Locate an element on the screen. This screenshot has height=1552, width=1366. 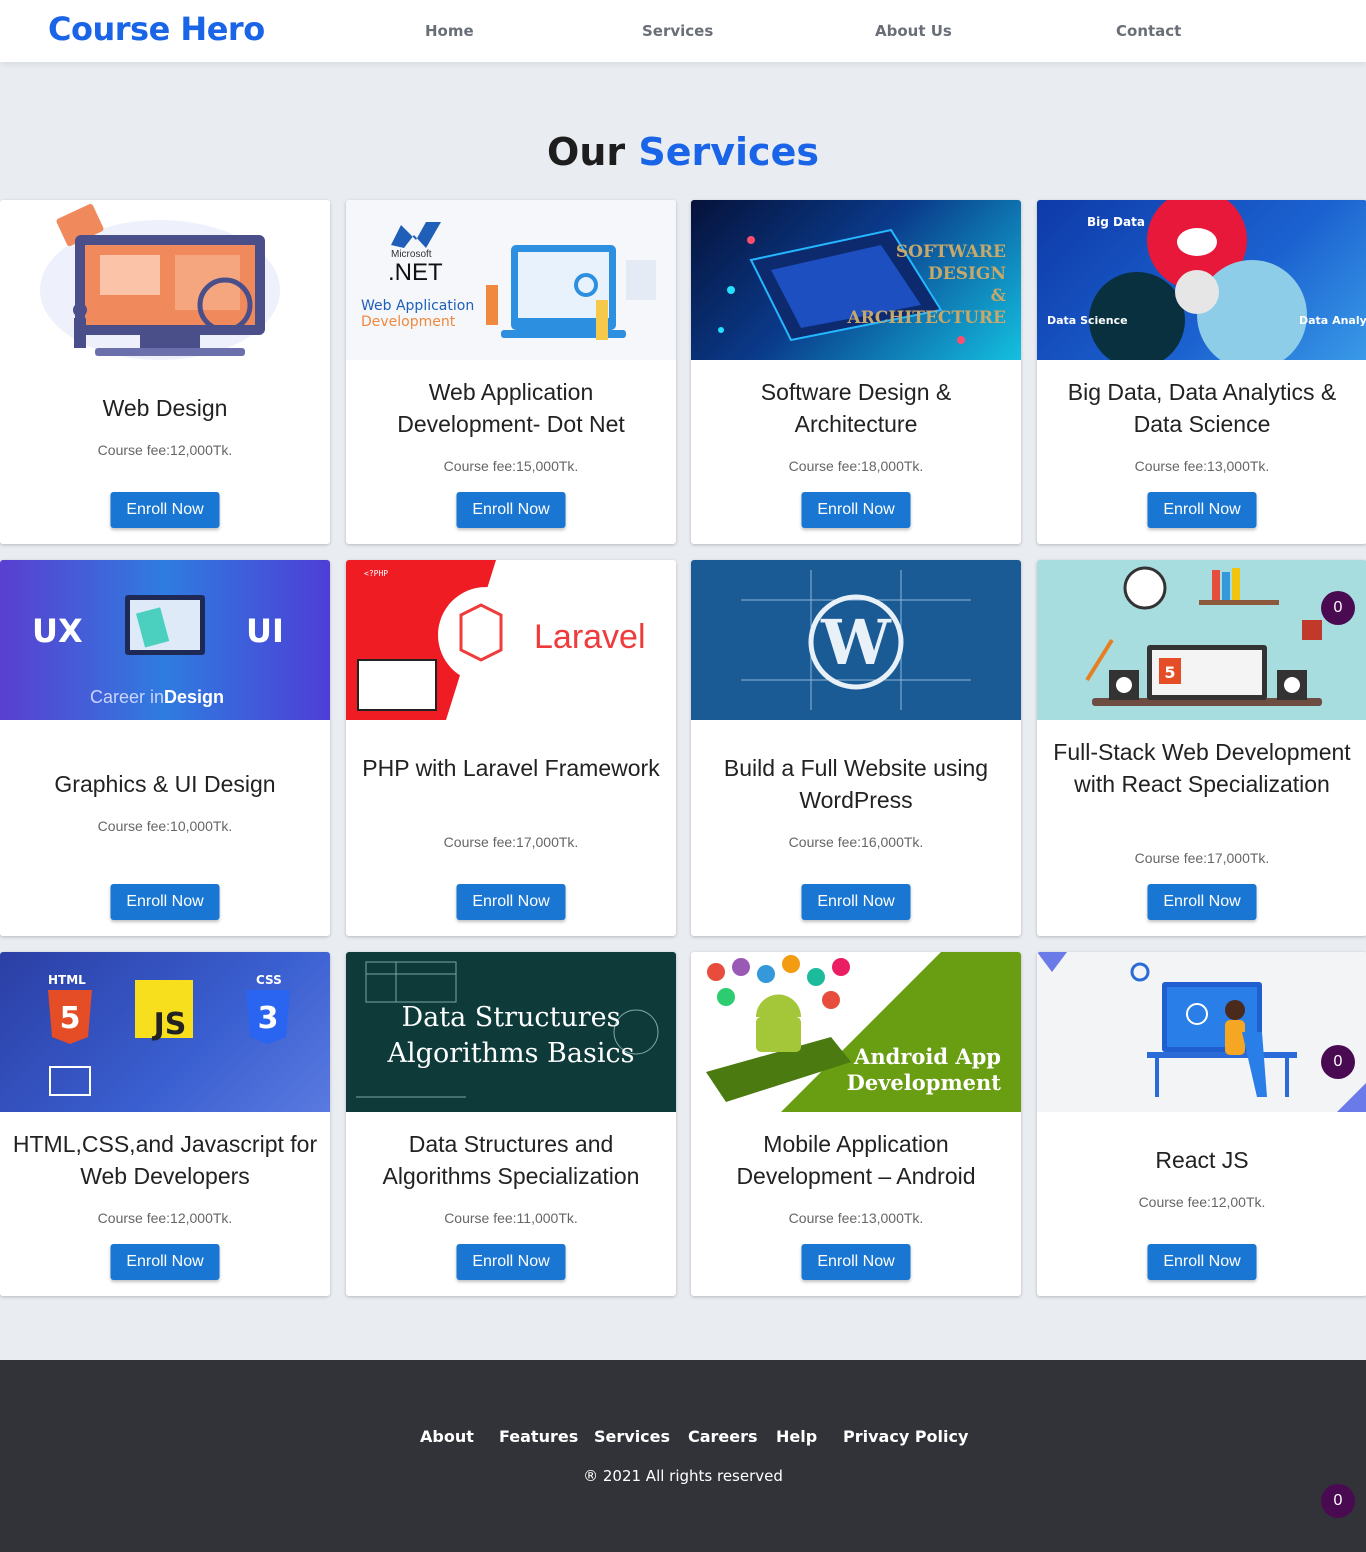
software-design-illustration: SOFTWARE DESIGN & ARCHITECTURE is located at coordinates (862, 286).